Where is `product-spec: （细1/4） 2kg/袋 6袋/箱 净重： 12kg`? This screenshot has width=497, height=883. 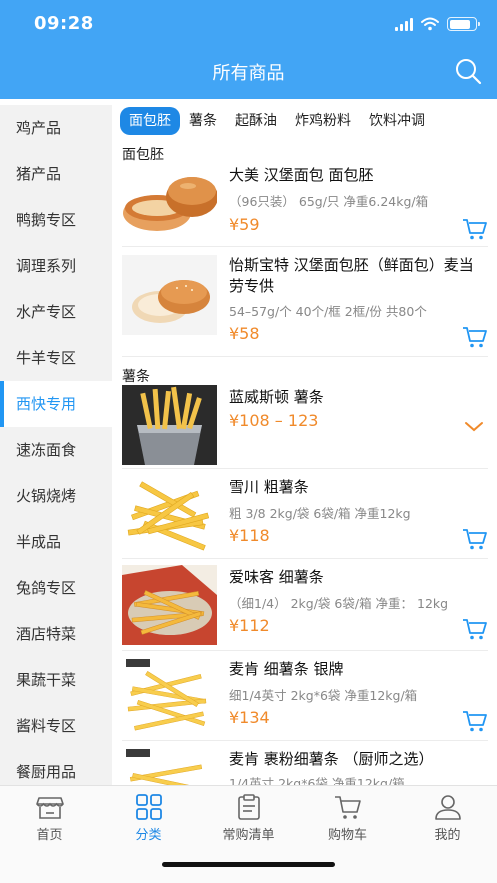 product-spec: （细1/4） 2kg/袋 6袋/箱 净重： 12kg is located at coordinates (339, 603).